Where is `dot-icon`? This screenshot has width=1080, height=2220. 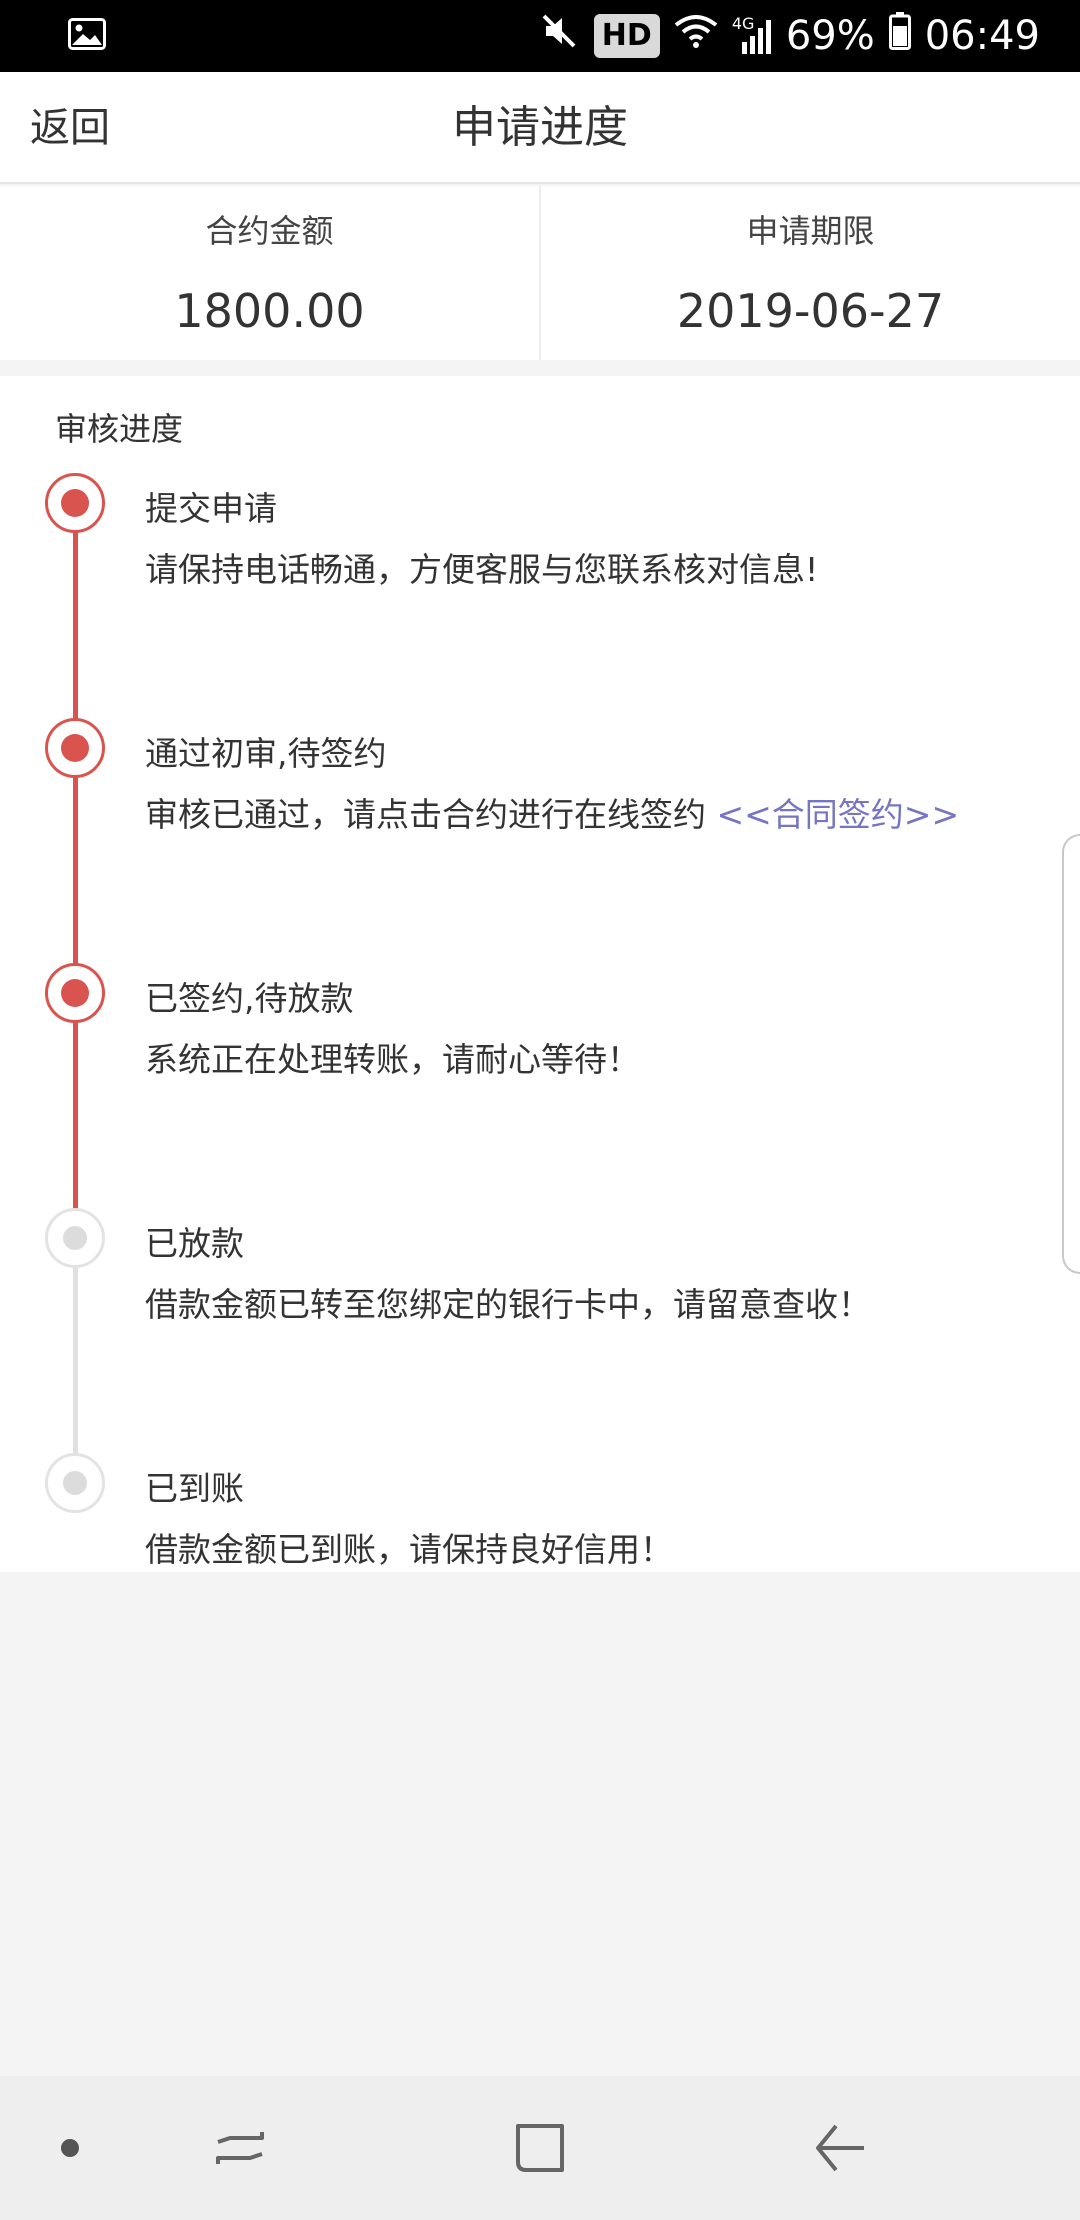
dot-icon is located at coordinates (70, 2148).